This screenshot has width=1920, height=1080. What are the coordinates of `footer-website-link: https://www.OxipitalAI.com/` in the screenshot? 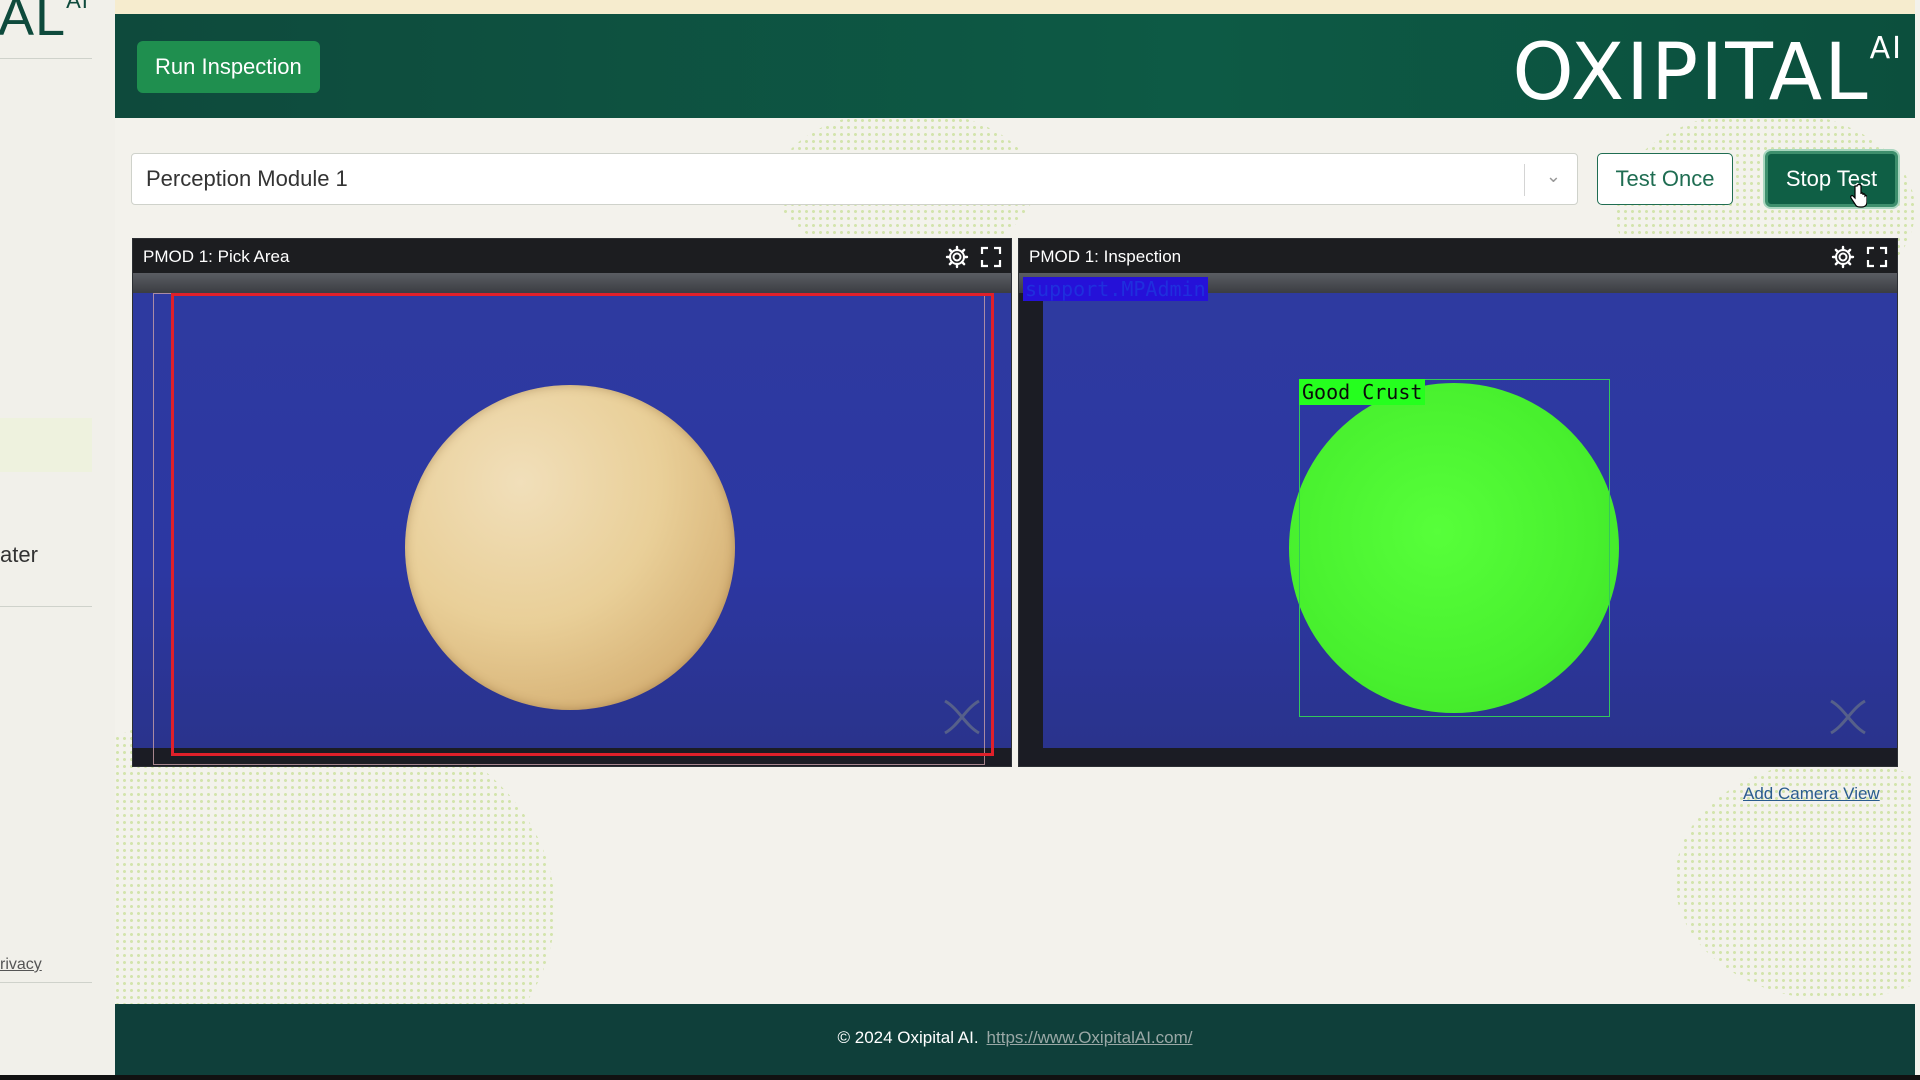 It's located at (1090, 1037).